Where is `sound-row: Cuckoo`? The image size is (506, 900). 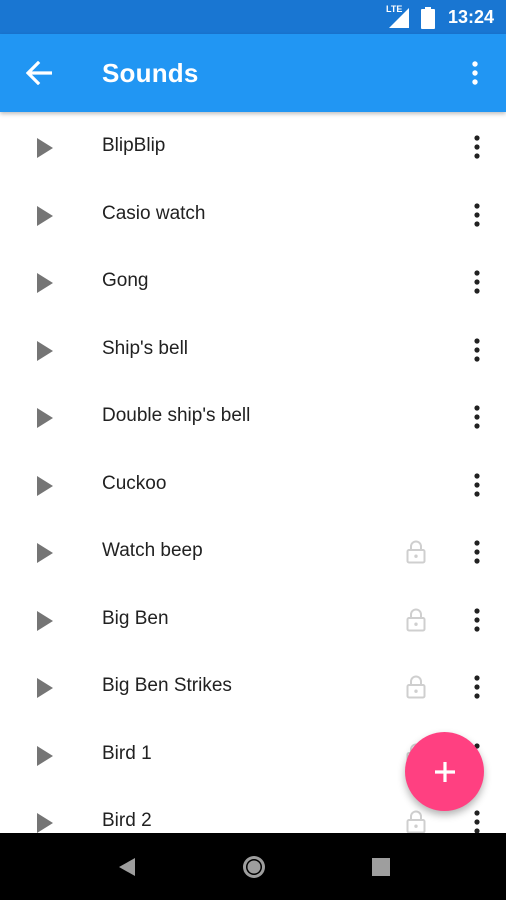 sound-row: Cuckoo is located at coordinates (253, 485).